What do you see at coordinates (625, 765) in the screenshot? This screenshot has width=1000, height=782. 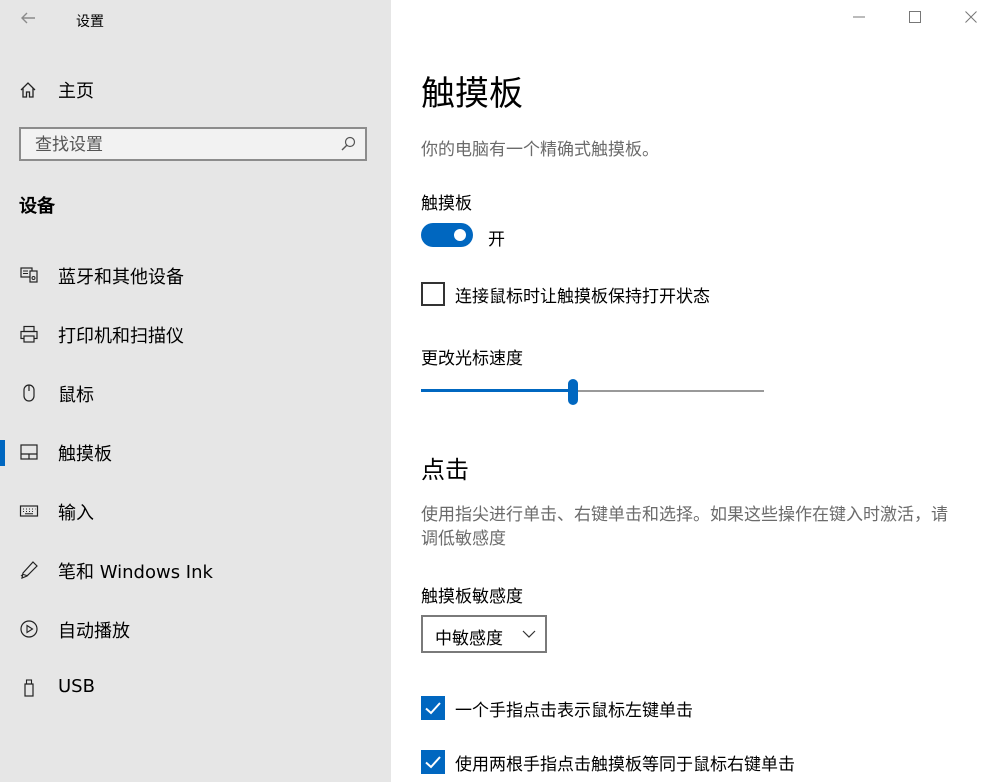 I see `two-finger-tap-label: 使用两根手指点击触摸板等同于鼠标右键单击` at bounding box center [625, 765].